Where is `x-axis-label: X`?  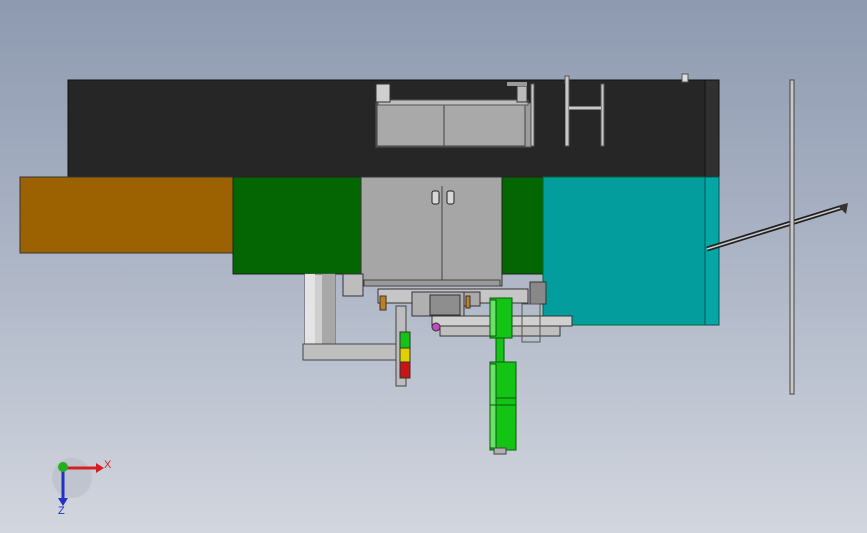 x-axis-label: X is located at coordinates (108, 465).